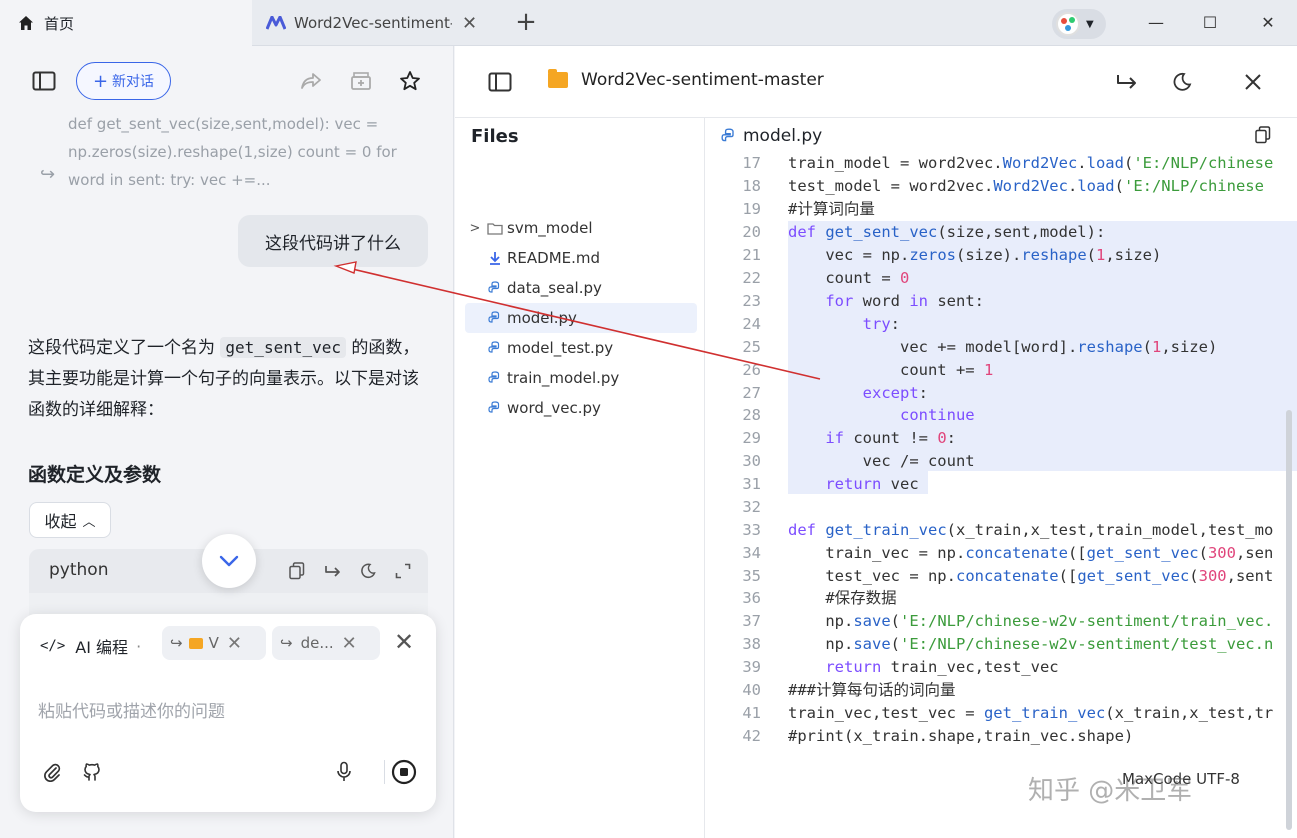  What do you see at coordinates (52, 772) in the screenshot?
I see `attachment-icon` at bounding box center [52, 772].